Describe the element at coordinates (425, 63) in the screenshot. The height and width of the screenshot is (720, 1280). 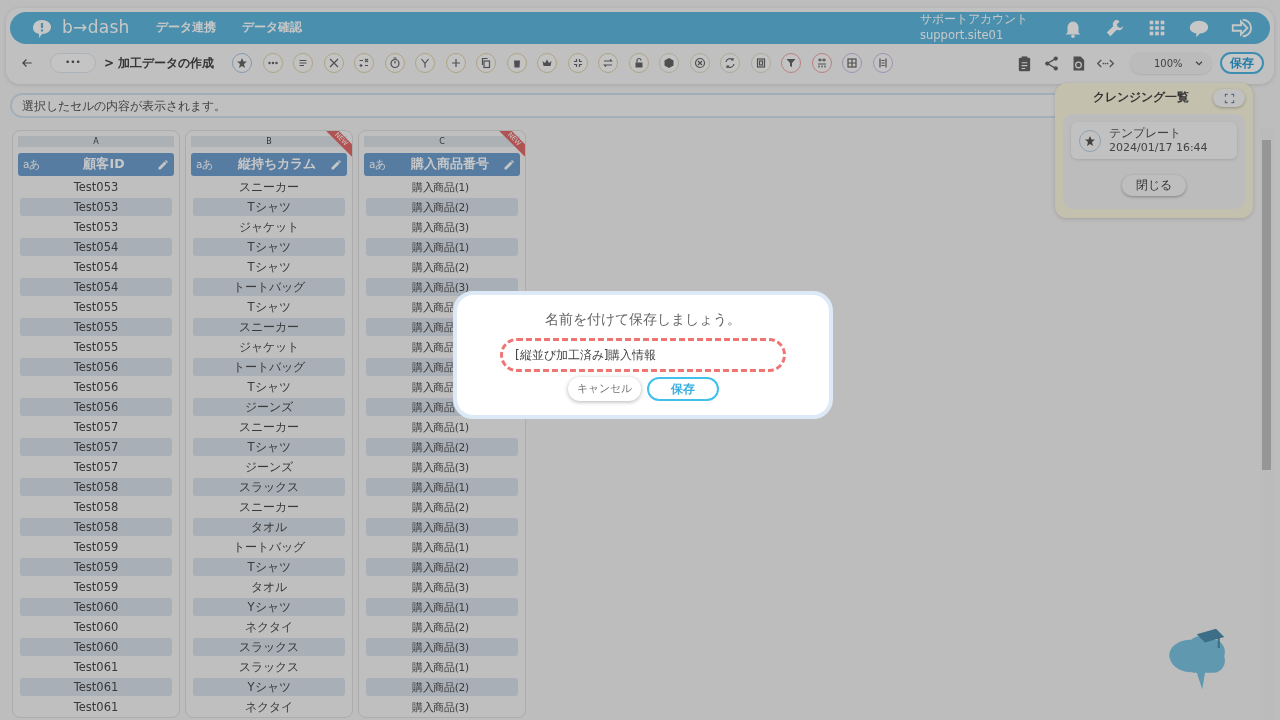
I see `fork-icon` at that location.